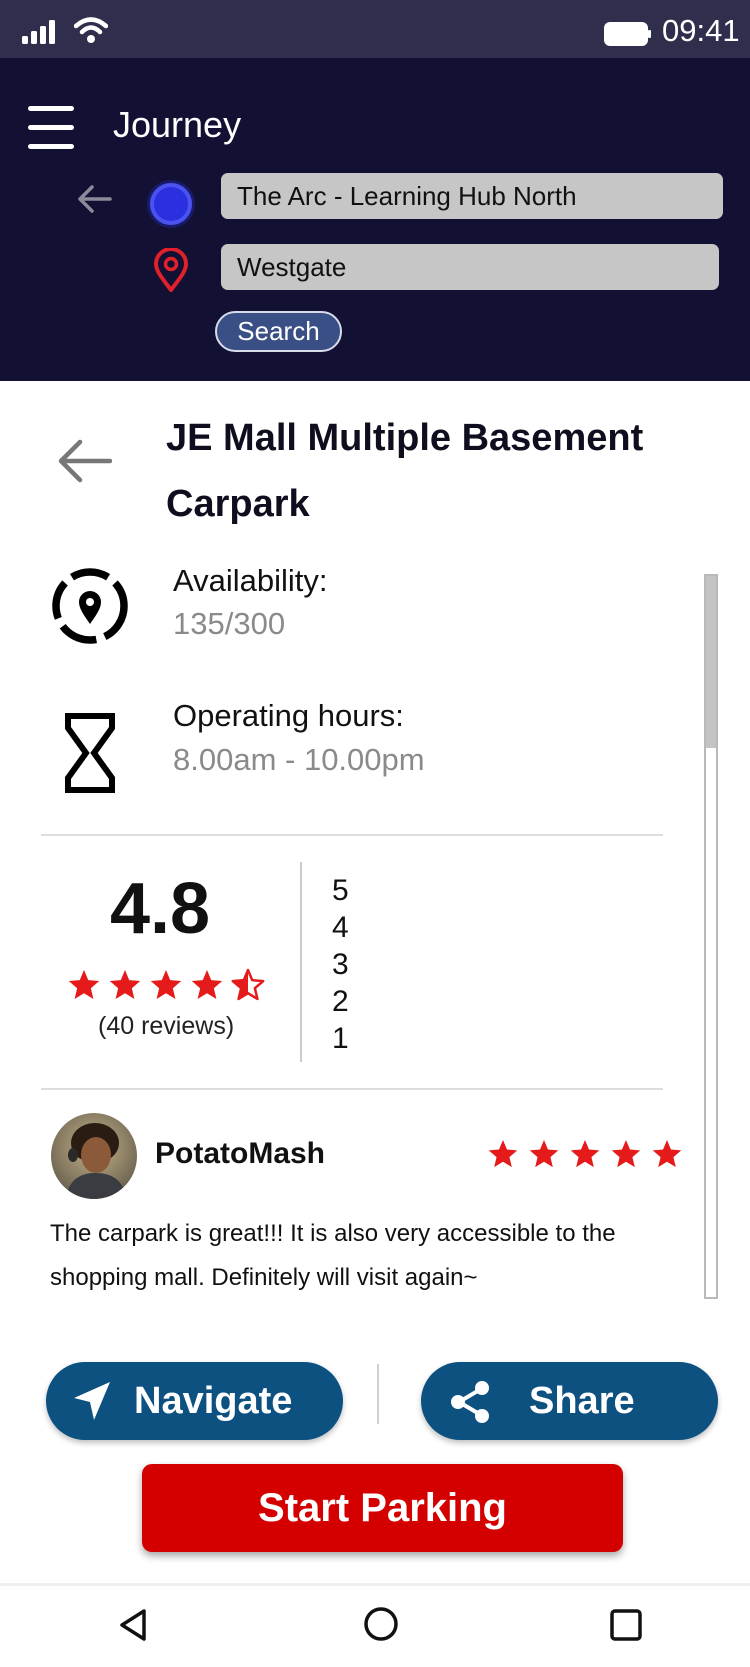 Image resolution: width=750 pixels, height=1667 pixels. What do you see at coordinates (229, 623) in the screenshot?
I see `availability-value: 135/300` at bounding box center [229, 623].